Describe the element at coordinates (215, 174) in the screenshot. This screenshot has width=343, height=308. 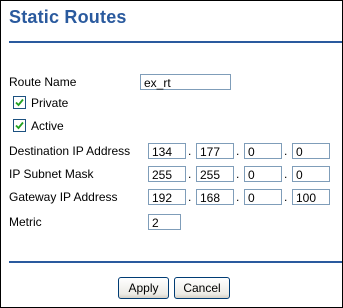
I see `subnet-mask-octet-2: 255` at that location.